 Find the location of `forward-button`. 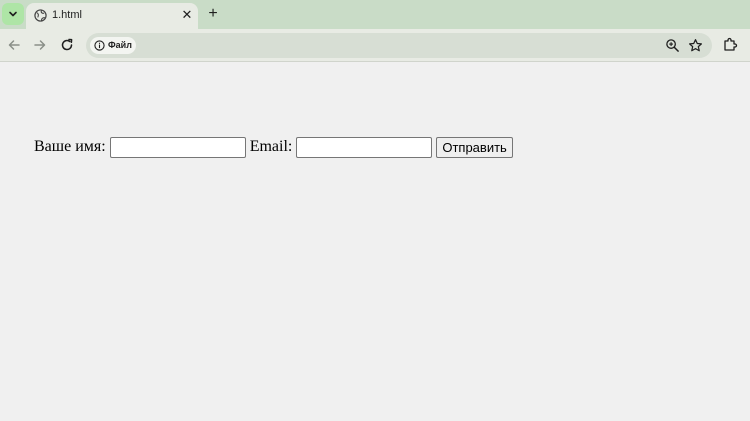

forward-button is located at coordinates (40, 45).